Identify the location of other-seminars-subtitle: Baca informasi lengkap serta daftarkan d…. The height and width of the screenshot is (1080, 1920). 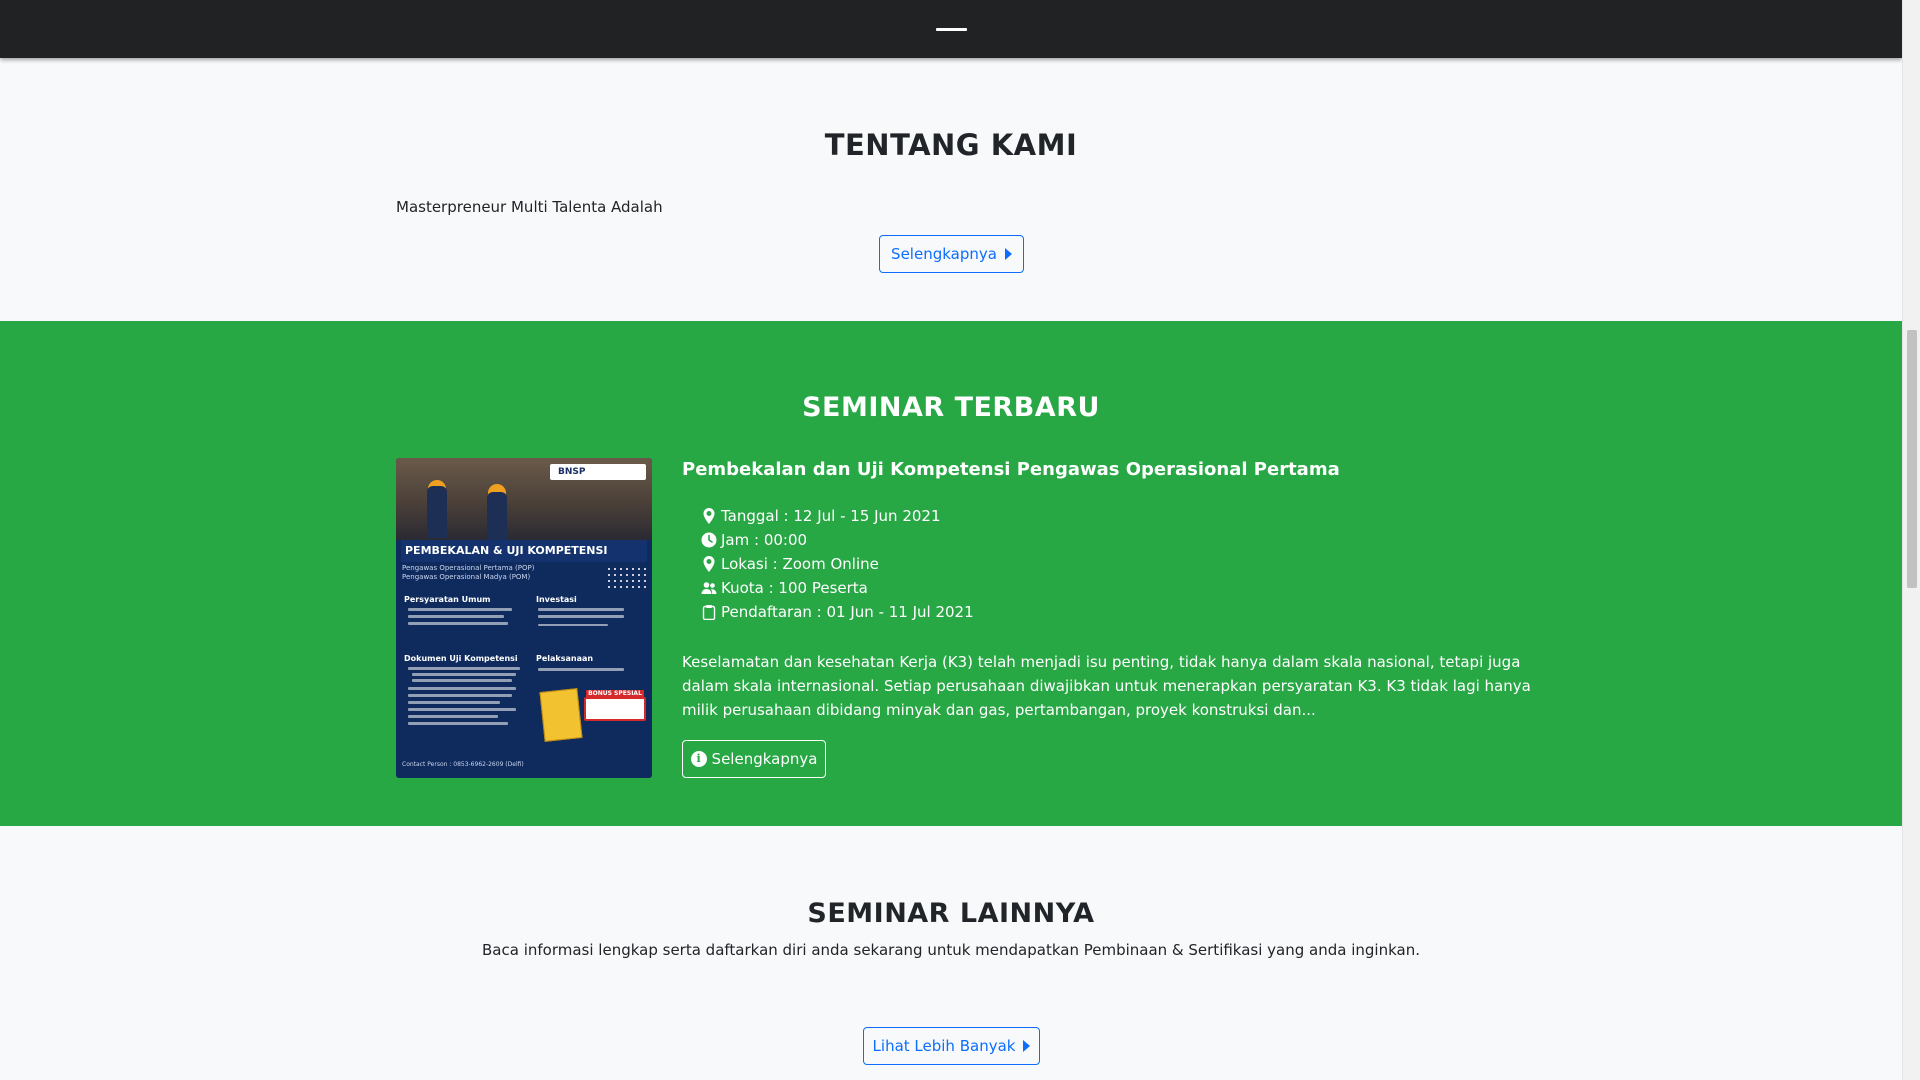
(951, 950).